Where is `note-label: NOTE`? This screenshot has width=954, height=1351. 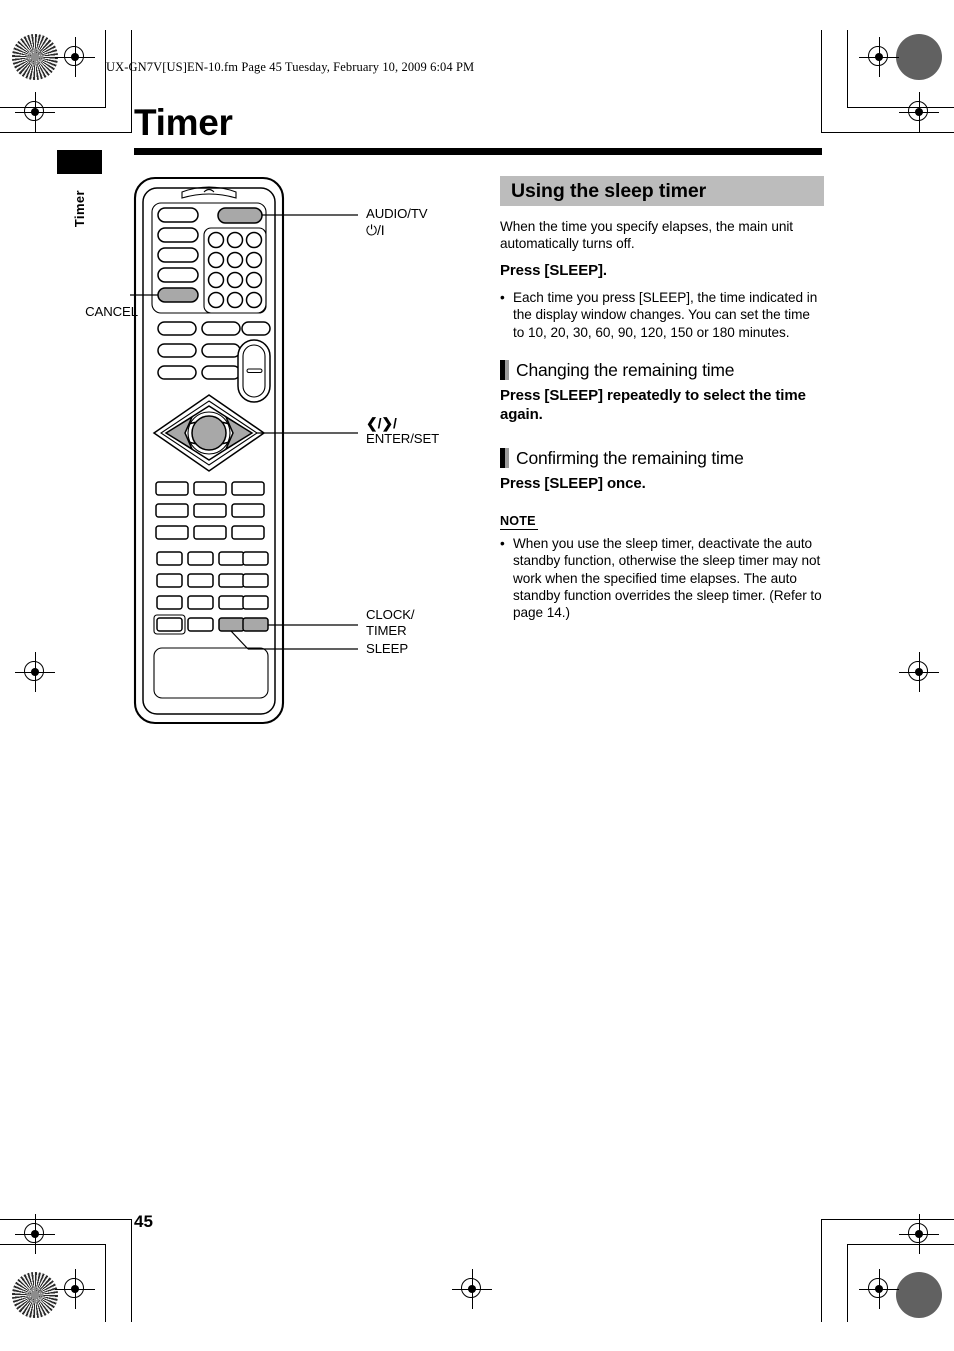 note-label: NOTE is located at coordinates (518, 521).